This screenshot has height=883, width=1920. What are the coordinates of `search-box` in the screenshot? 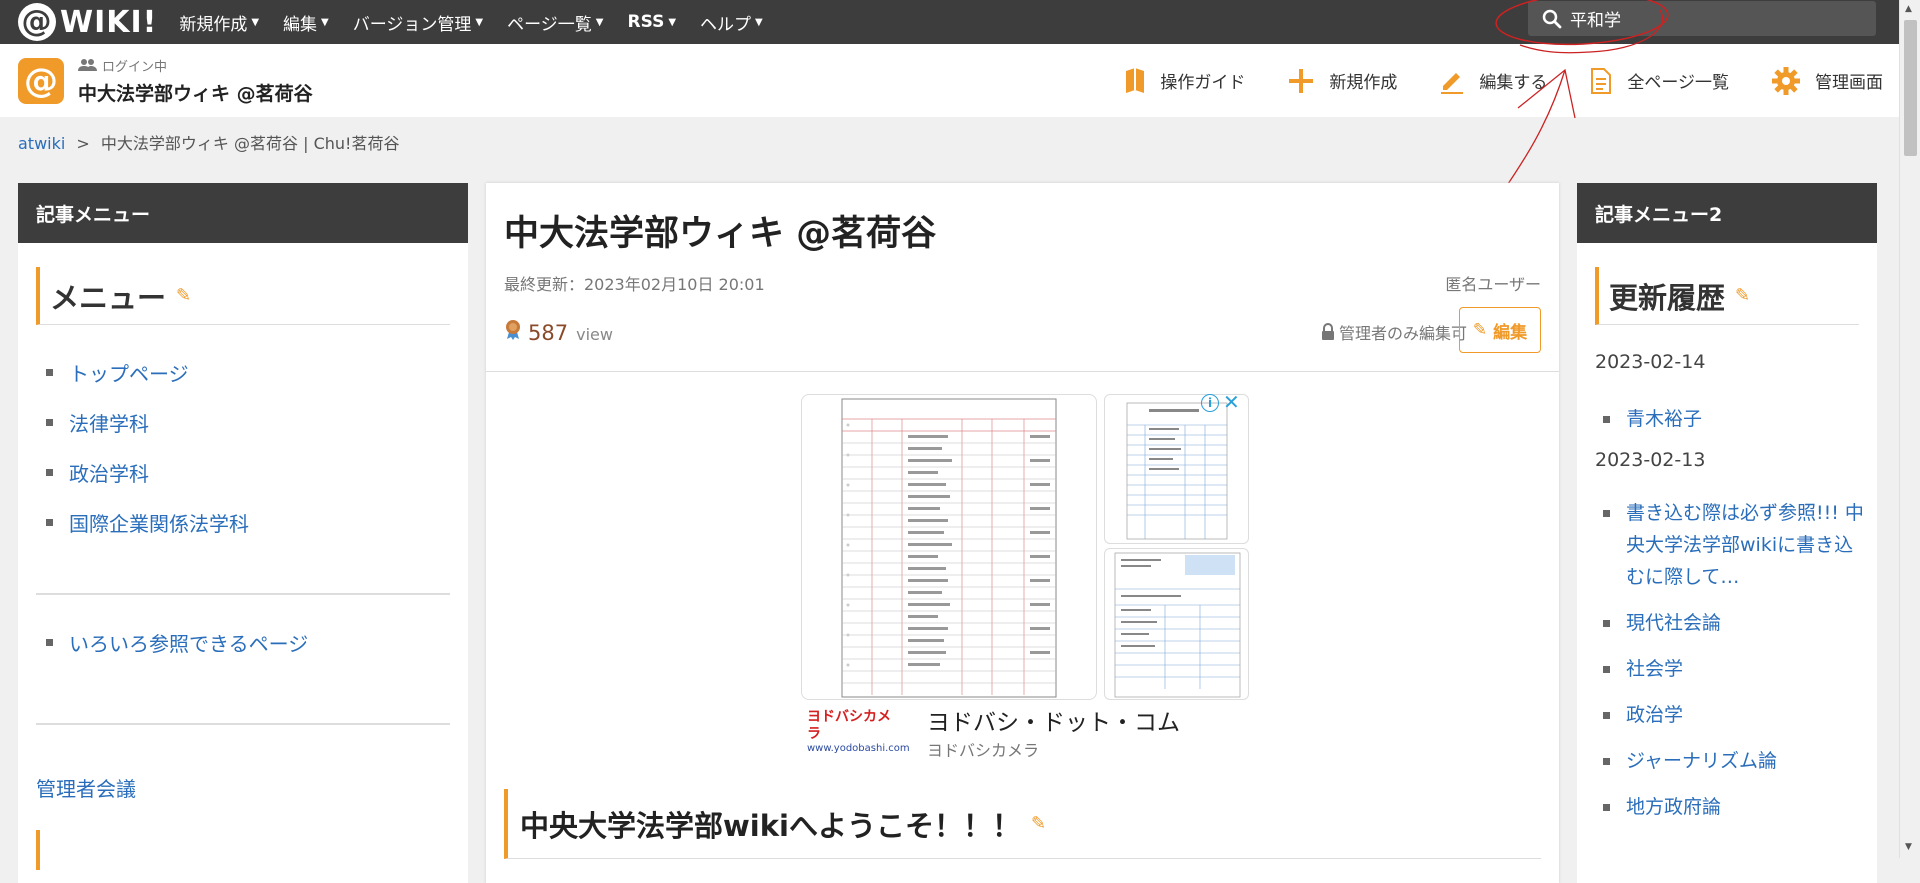 It's located at (1702, 18).